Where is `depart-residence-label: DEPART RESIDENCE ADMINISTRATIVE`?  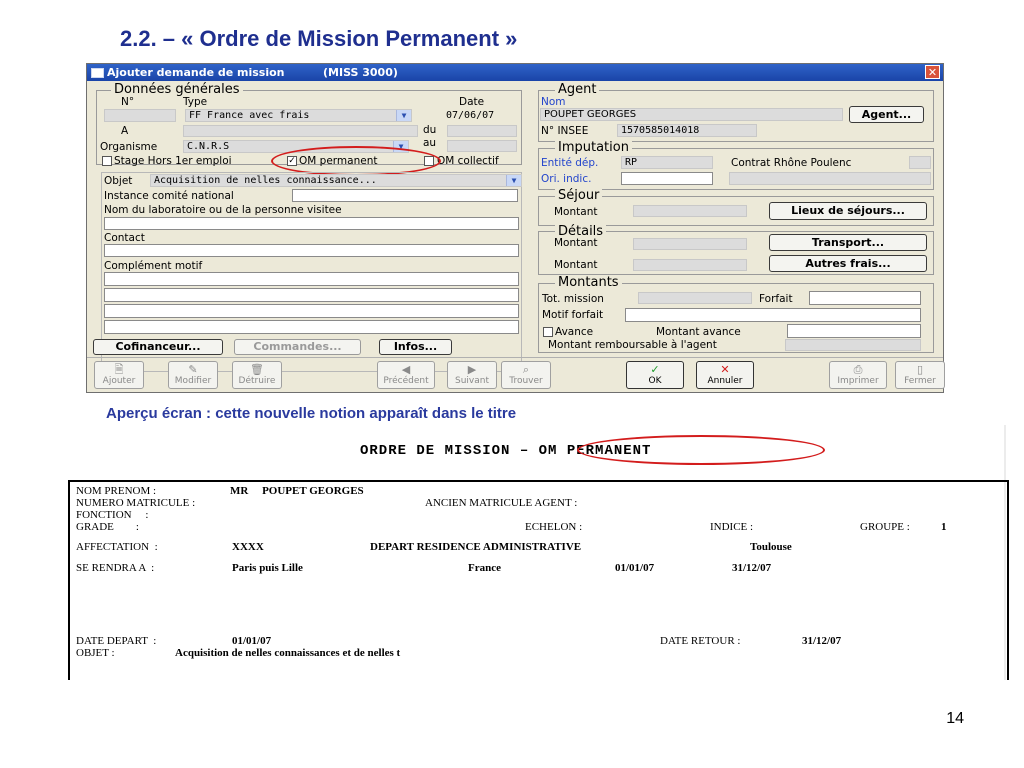
depart-residence-label: DEPART RESIDENCE ADMINISTRATIVE is located at coordinates (476, 547).